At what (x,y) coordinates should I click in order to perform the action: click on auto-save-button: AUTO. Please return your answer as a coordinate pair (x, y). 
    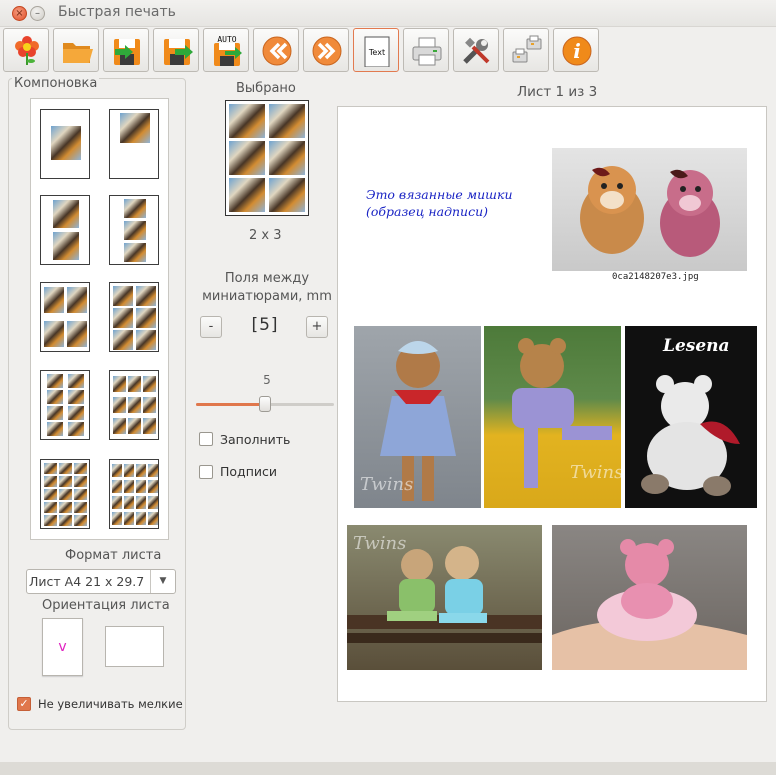
    Looking at the image, I should click on (226, 50).